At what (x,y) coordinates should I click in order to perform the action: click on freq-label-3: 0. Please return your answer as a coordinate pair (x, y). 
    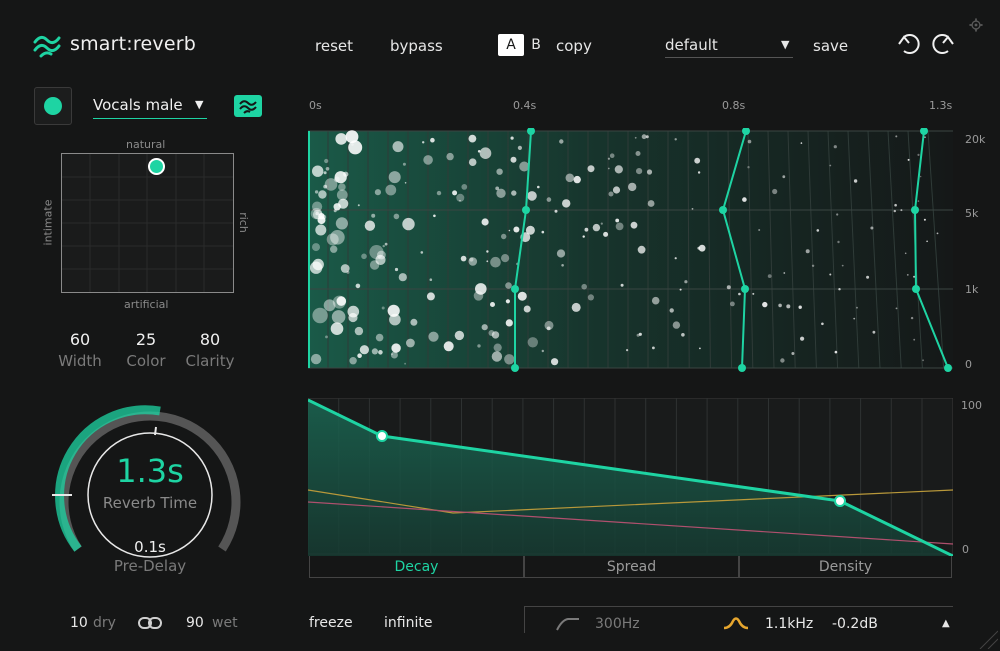
    Looking at the image, I should click on (968, 364).